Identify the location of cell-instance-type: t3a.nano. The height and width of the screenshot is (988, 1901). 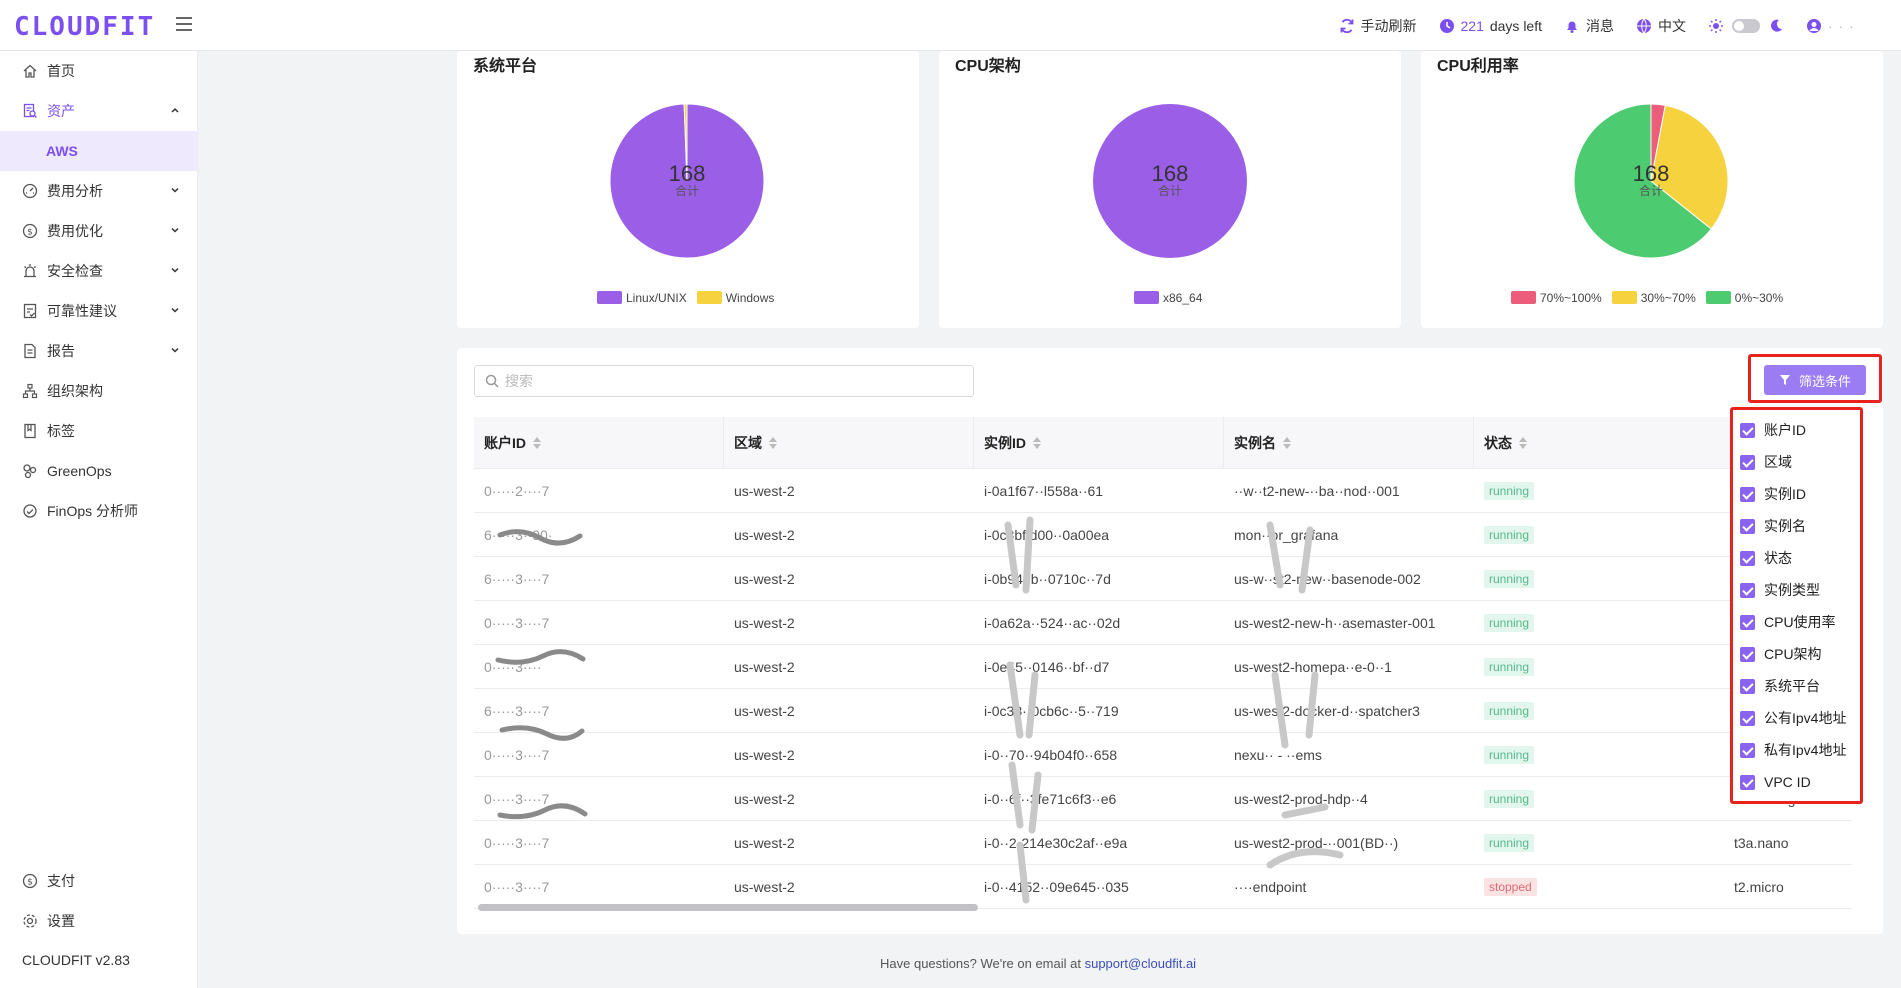
(1788, 843).